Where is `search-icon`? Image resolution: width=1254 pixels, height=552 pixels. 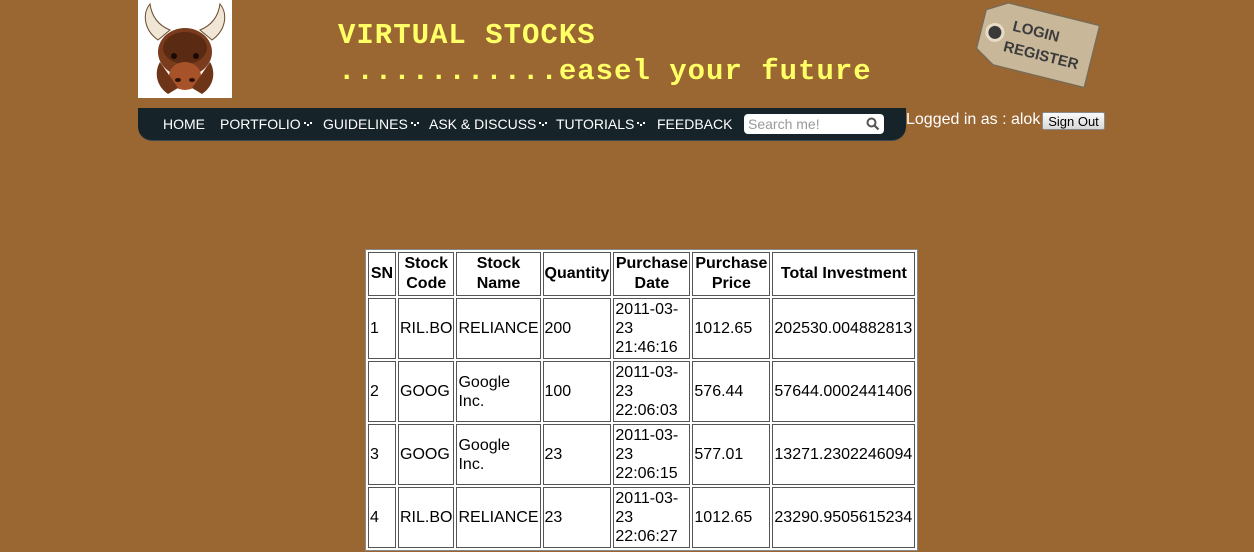
search-icon is located at coordinates (873, 124).